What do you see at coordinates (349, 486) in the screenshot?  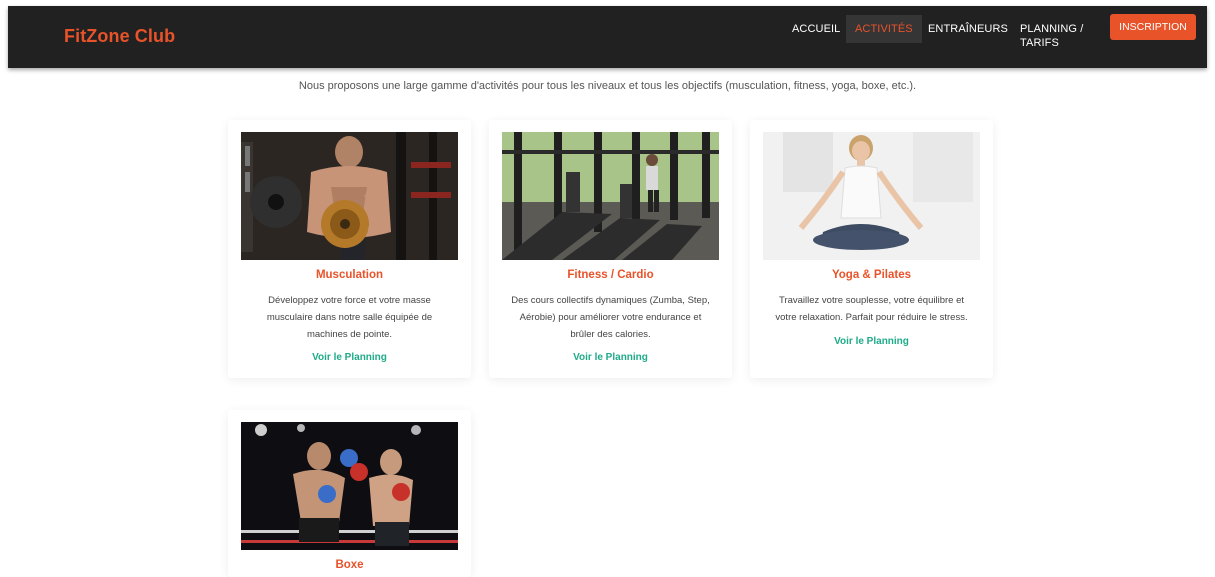 I see `boxe-image` at bounding box center [349, 486].